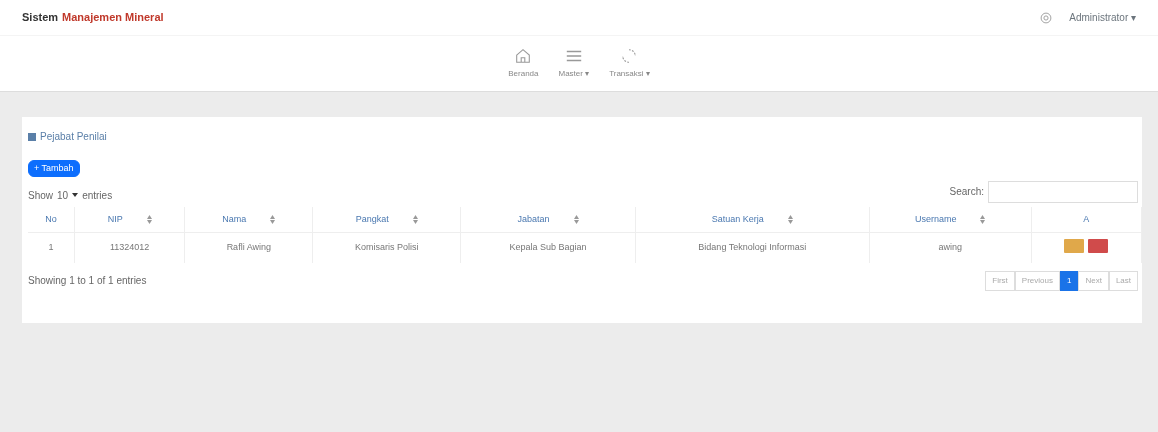 This screenshot has height=432, width=1158. Describe the element at coordinates (1093, 280) in the screenshot. I see `pagination-button: Next` at that location.